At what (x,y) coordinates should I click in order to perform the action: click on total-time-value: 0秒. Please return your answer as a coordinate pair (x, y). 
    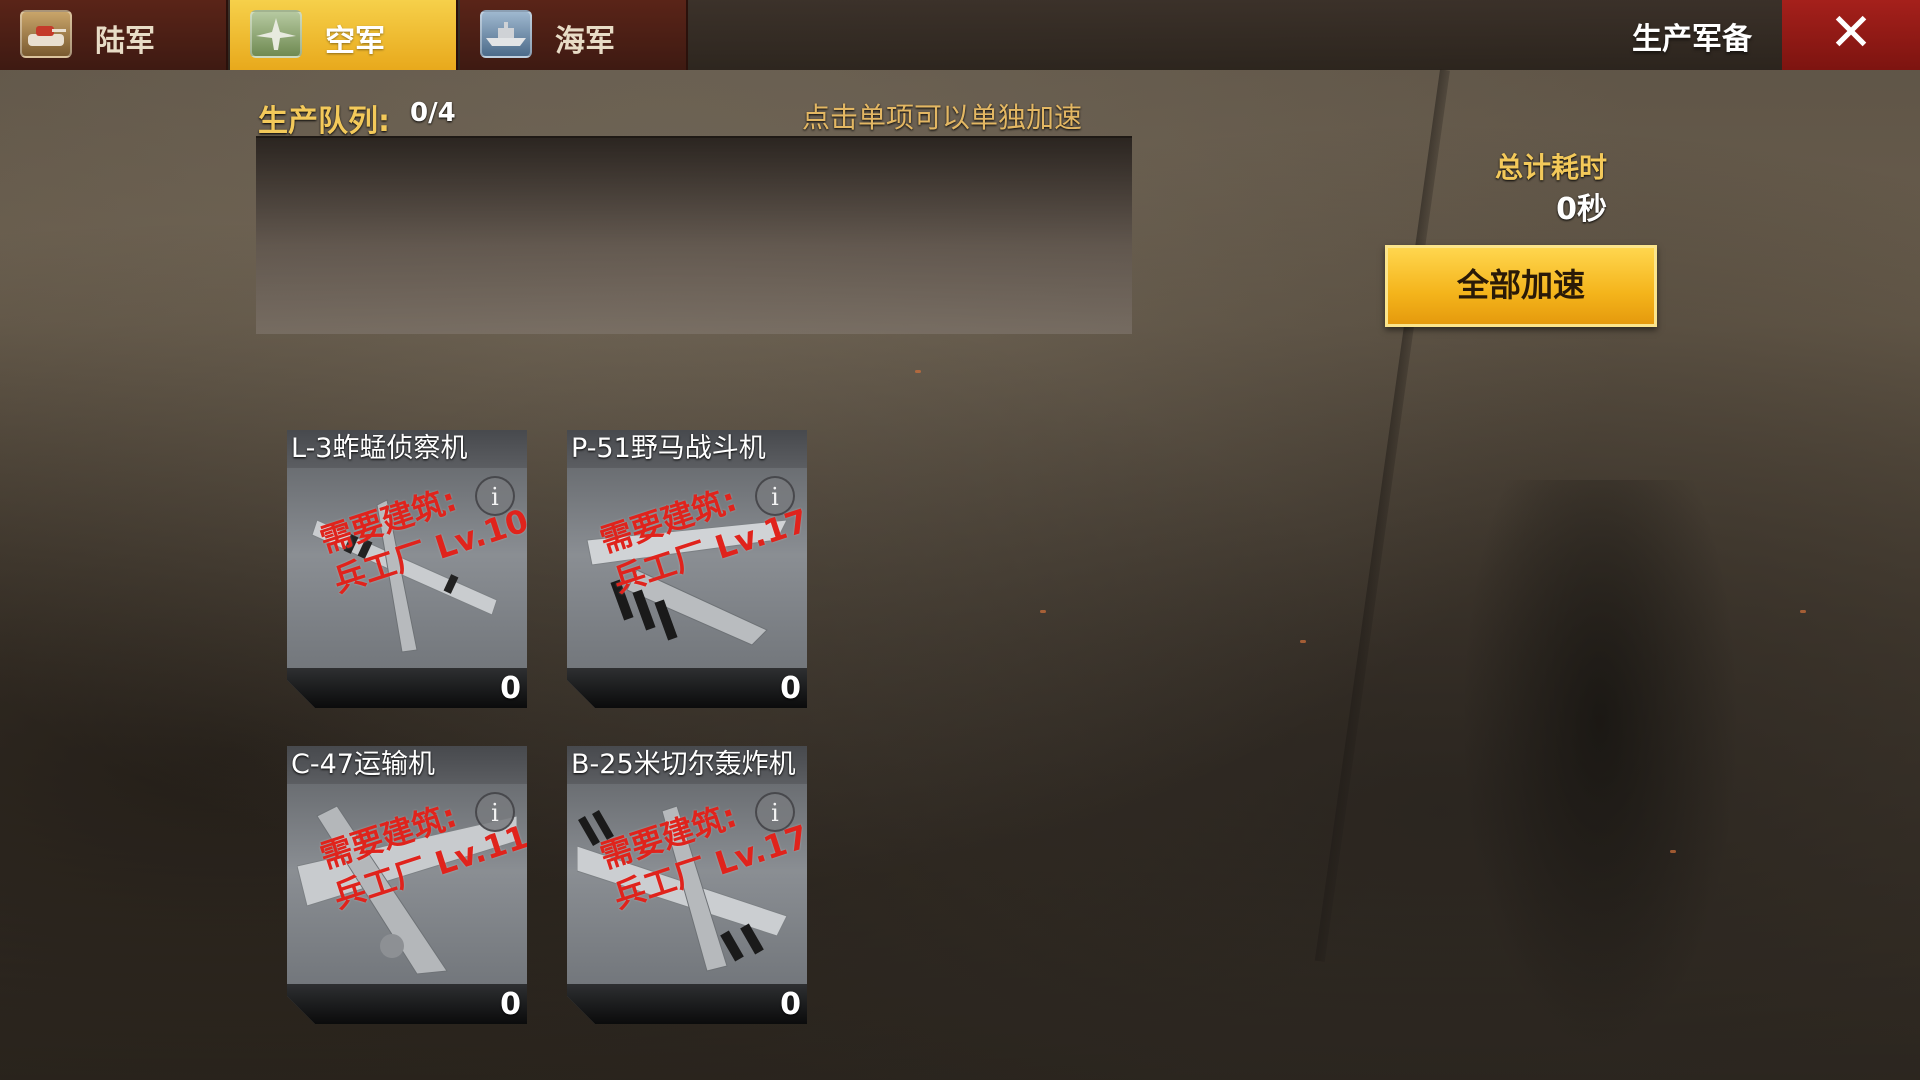
    Looking at the image, I should click on (1581, 209).